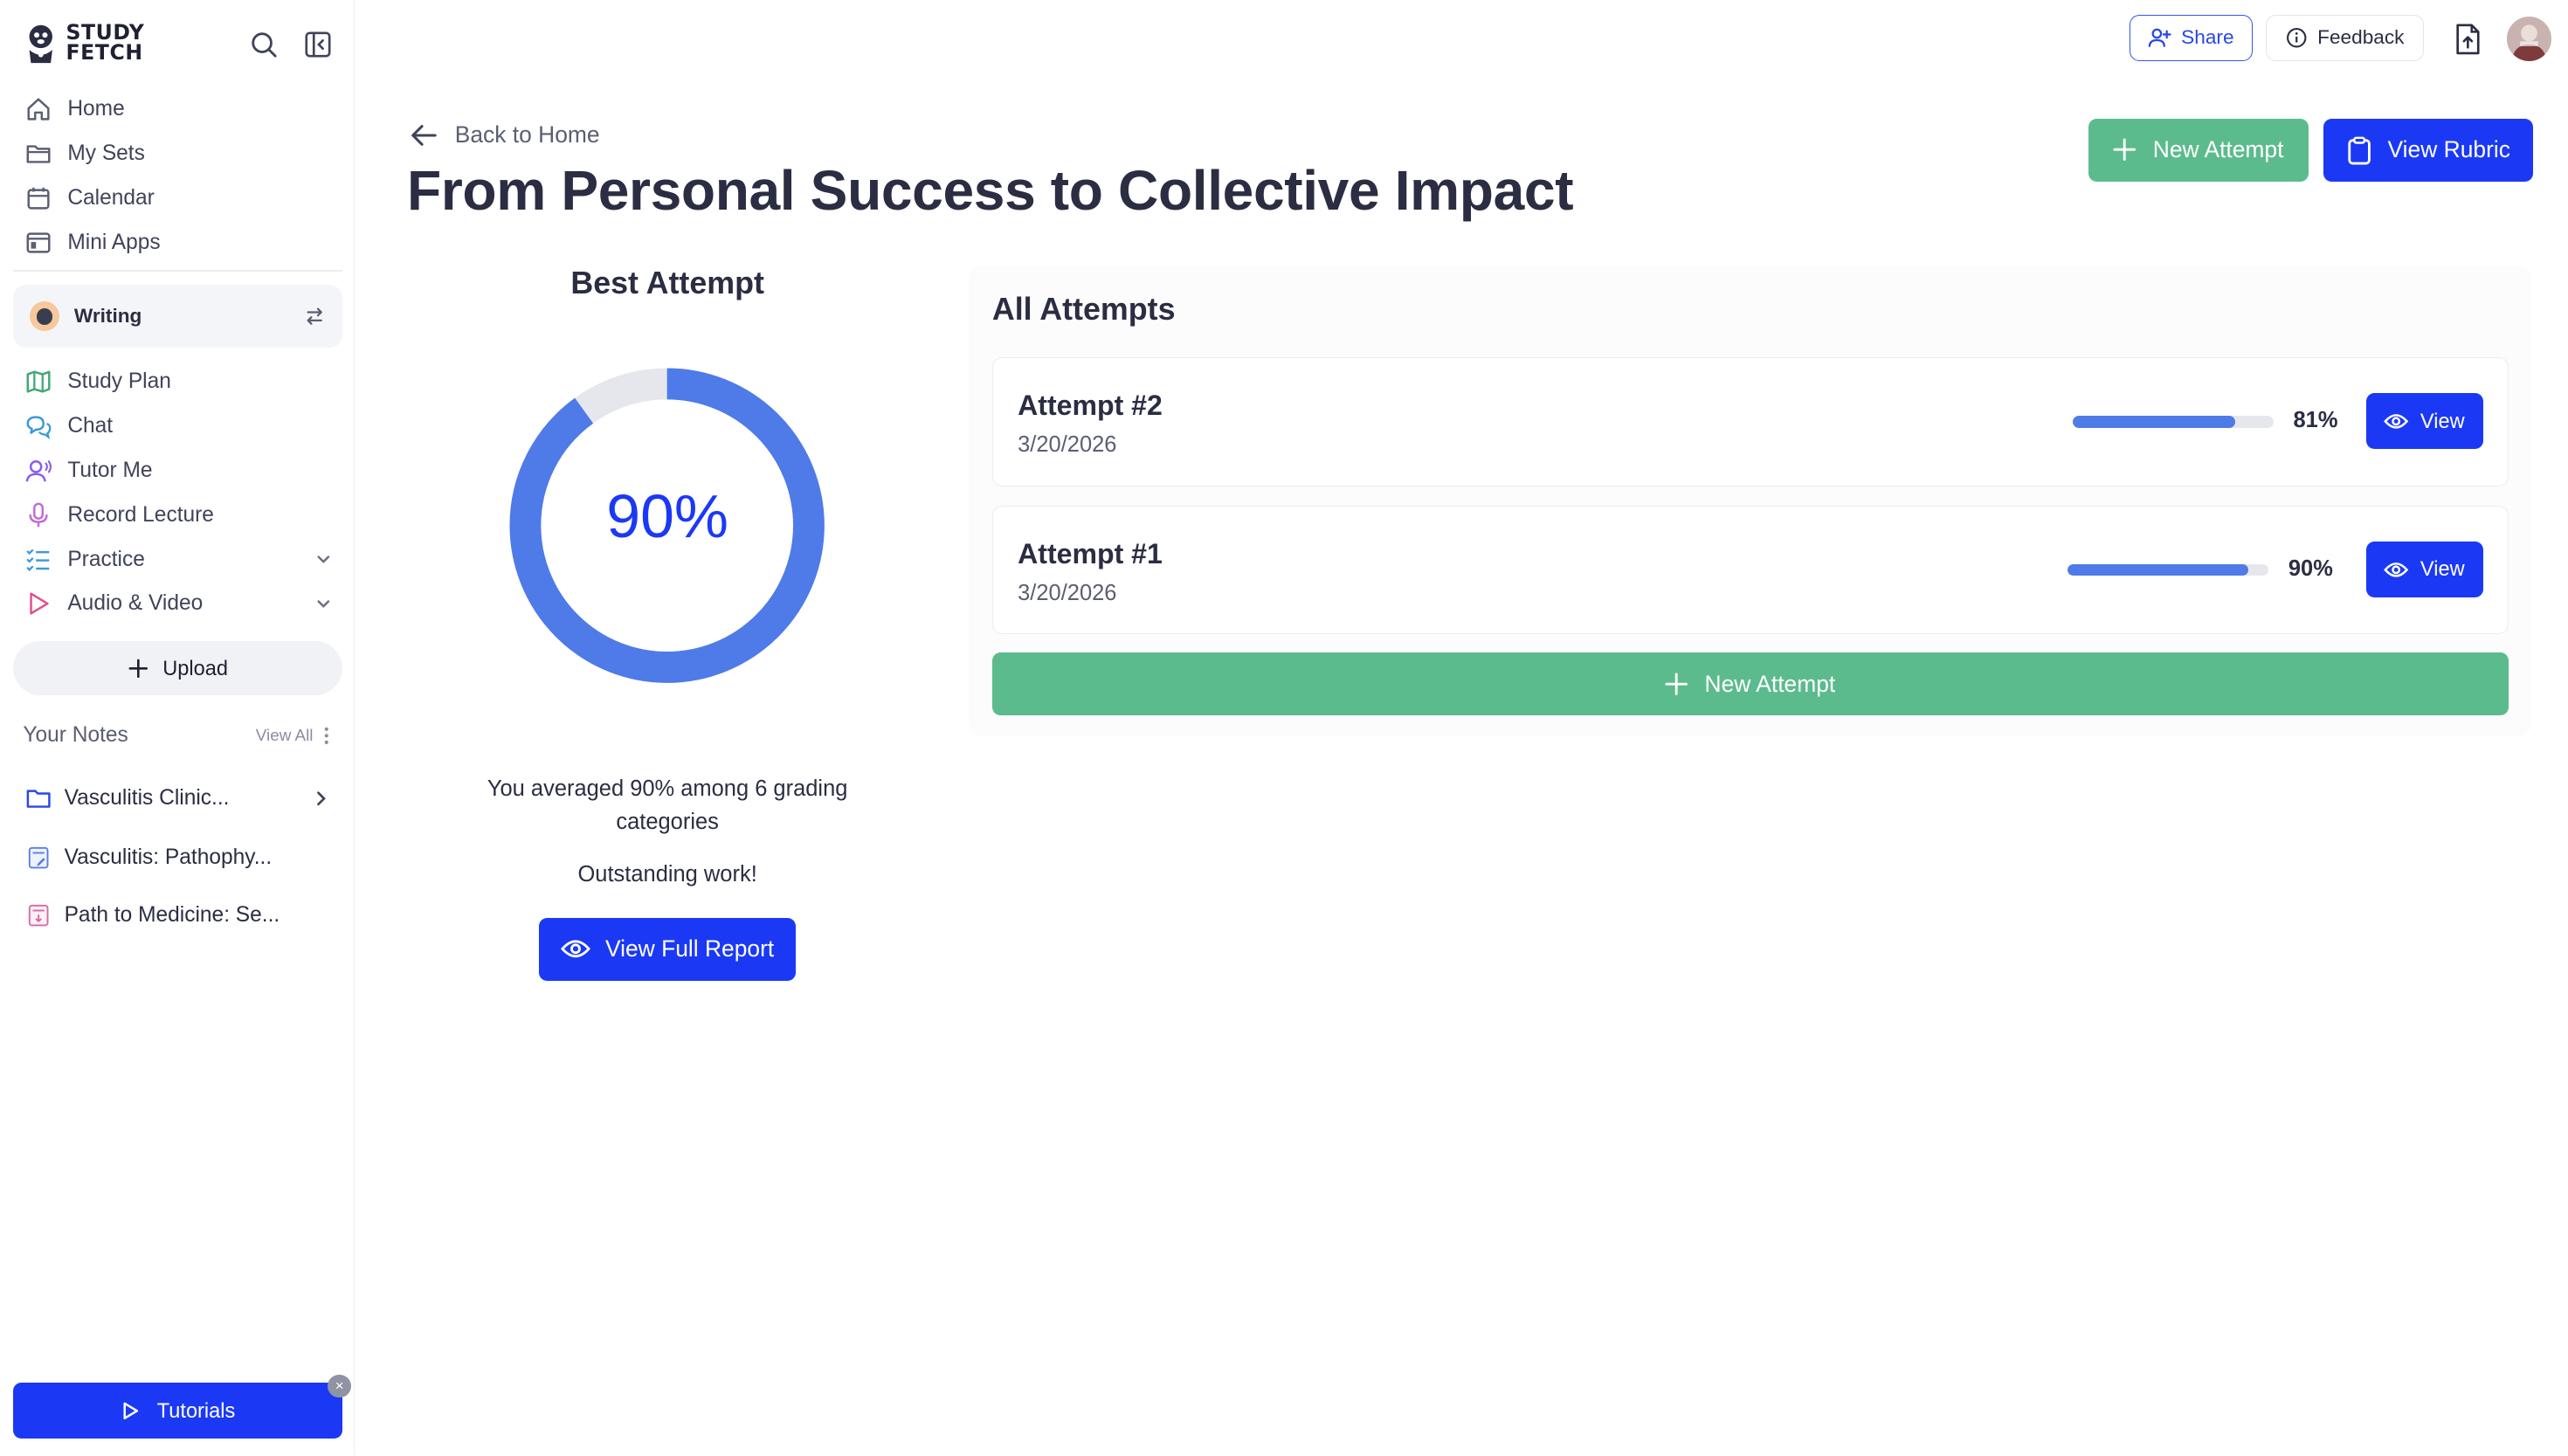  I want to click on attempt-score: 81%, so click(2315, 420).